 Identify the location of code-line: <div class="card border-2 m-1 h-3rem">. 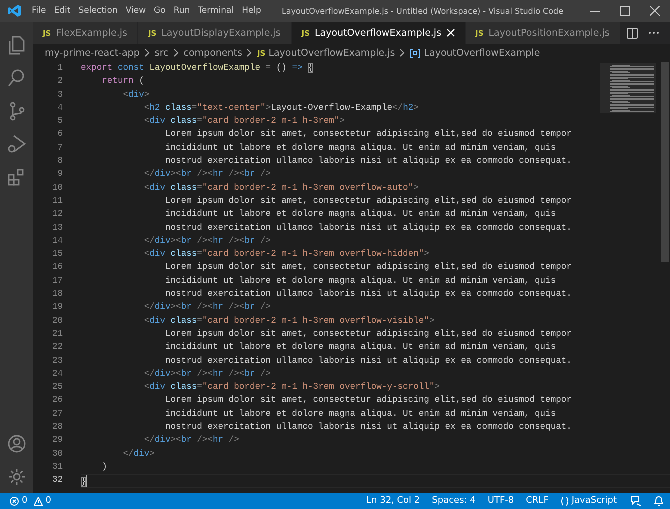
(244, 121).